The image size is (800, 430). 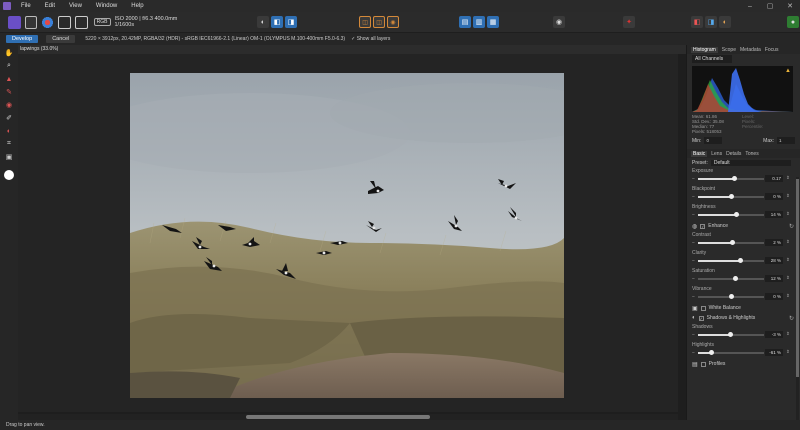 I want to click on profiles-section: ▤ Profiles, so click(x=743, y=364).